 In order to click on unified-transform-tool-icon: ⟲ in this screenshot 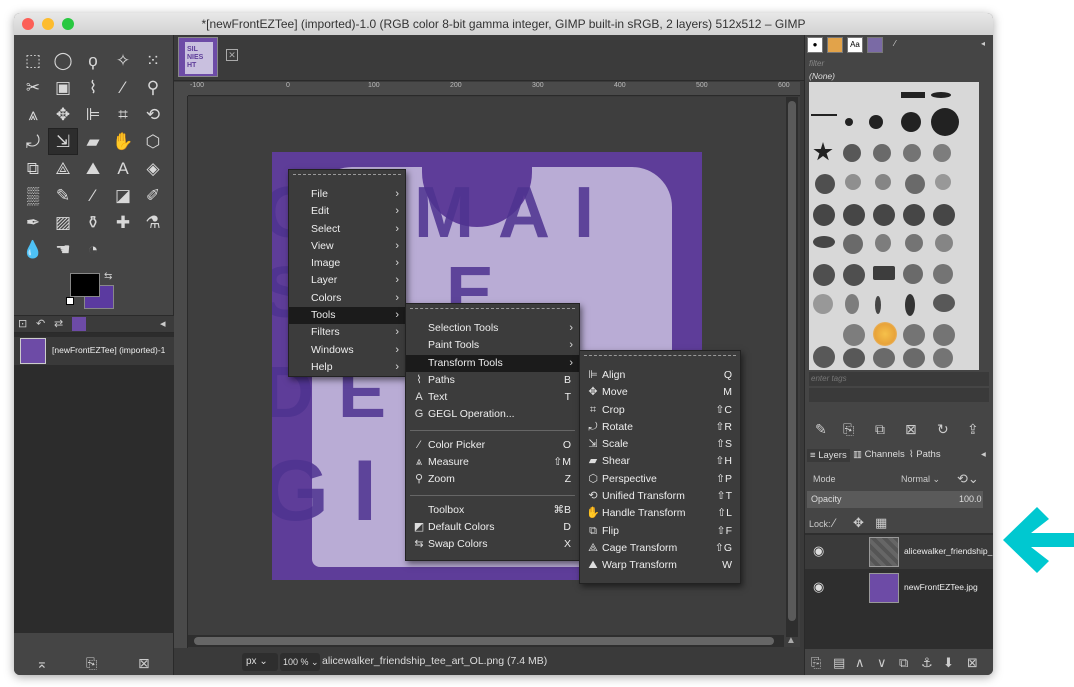, I will do `click(153, 114)`.